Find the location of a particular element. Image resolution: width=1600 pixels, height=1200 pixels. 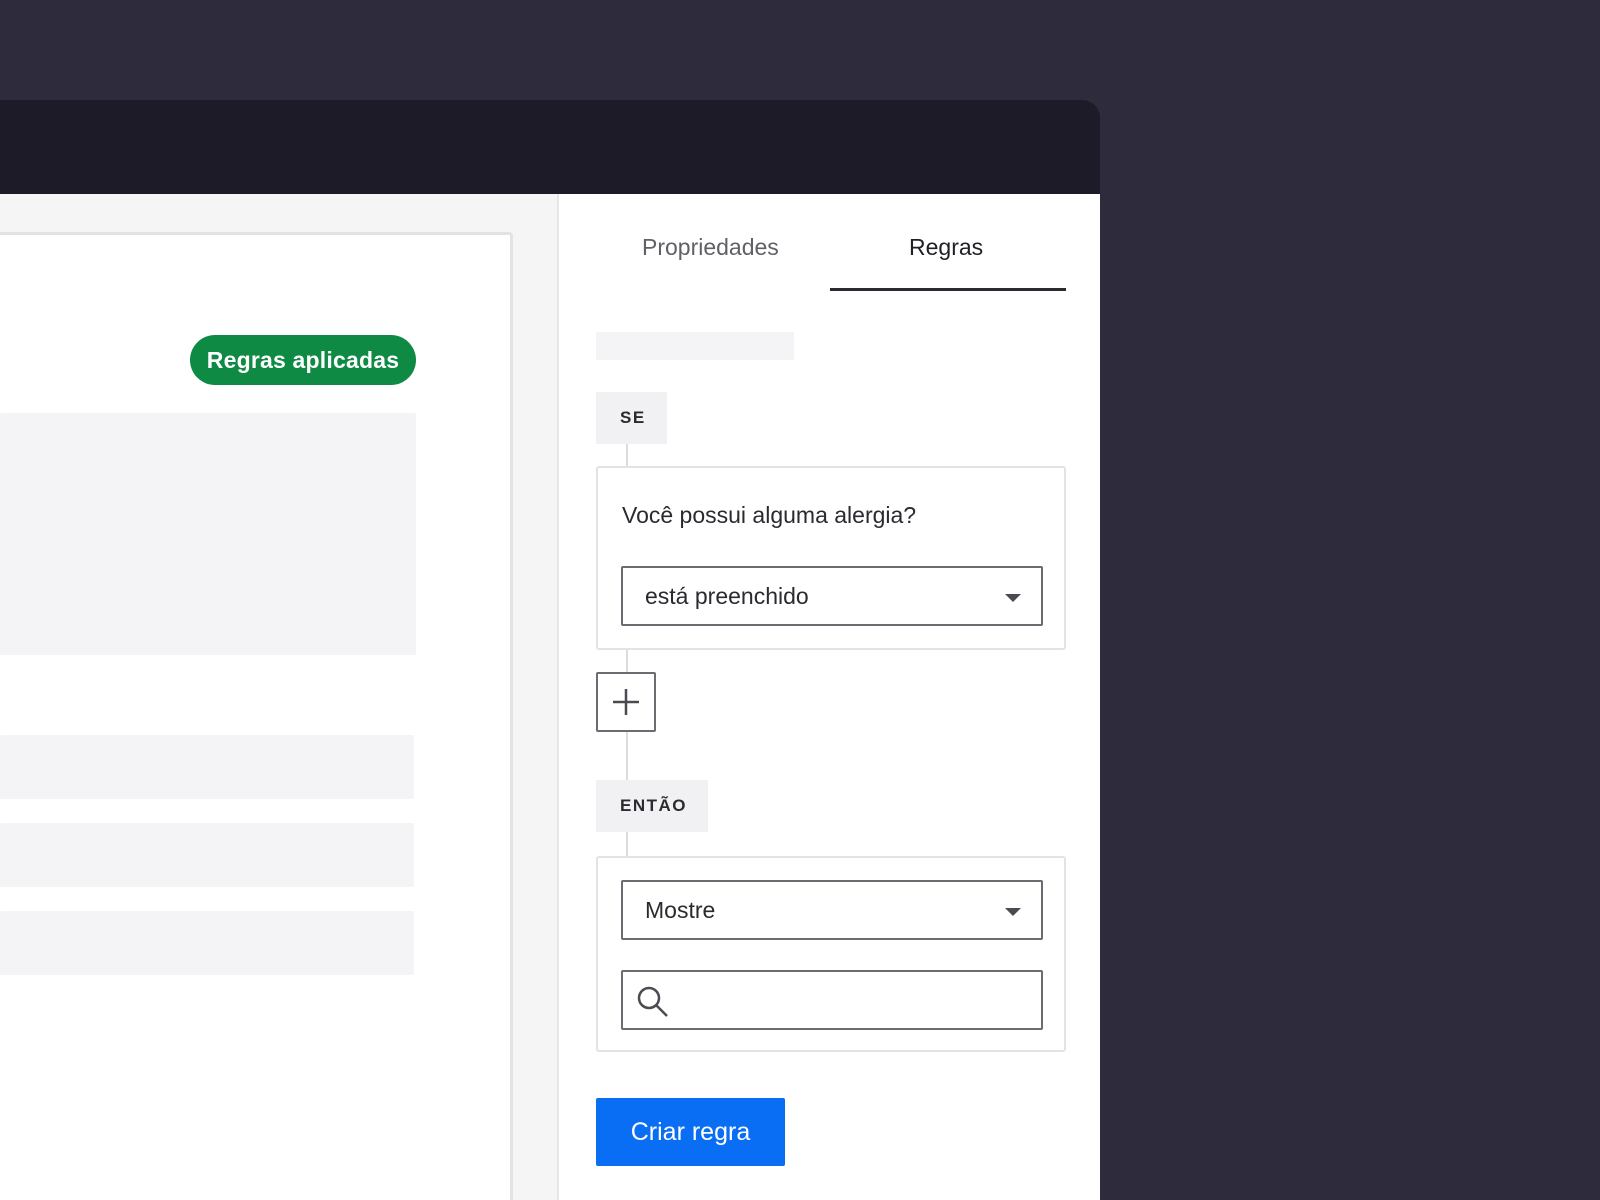

action-box: Mostre is located at coordinates (831, 954).